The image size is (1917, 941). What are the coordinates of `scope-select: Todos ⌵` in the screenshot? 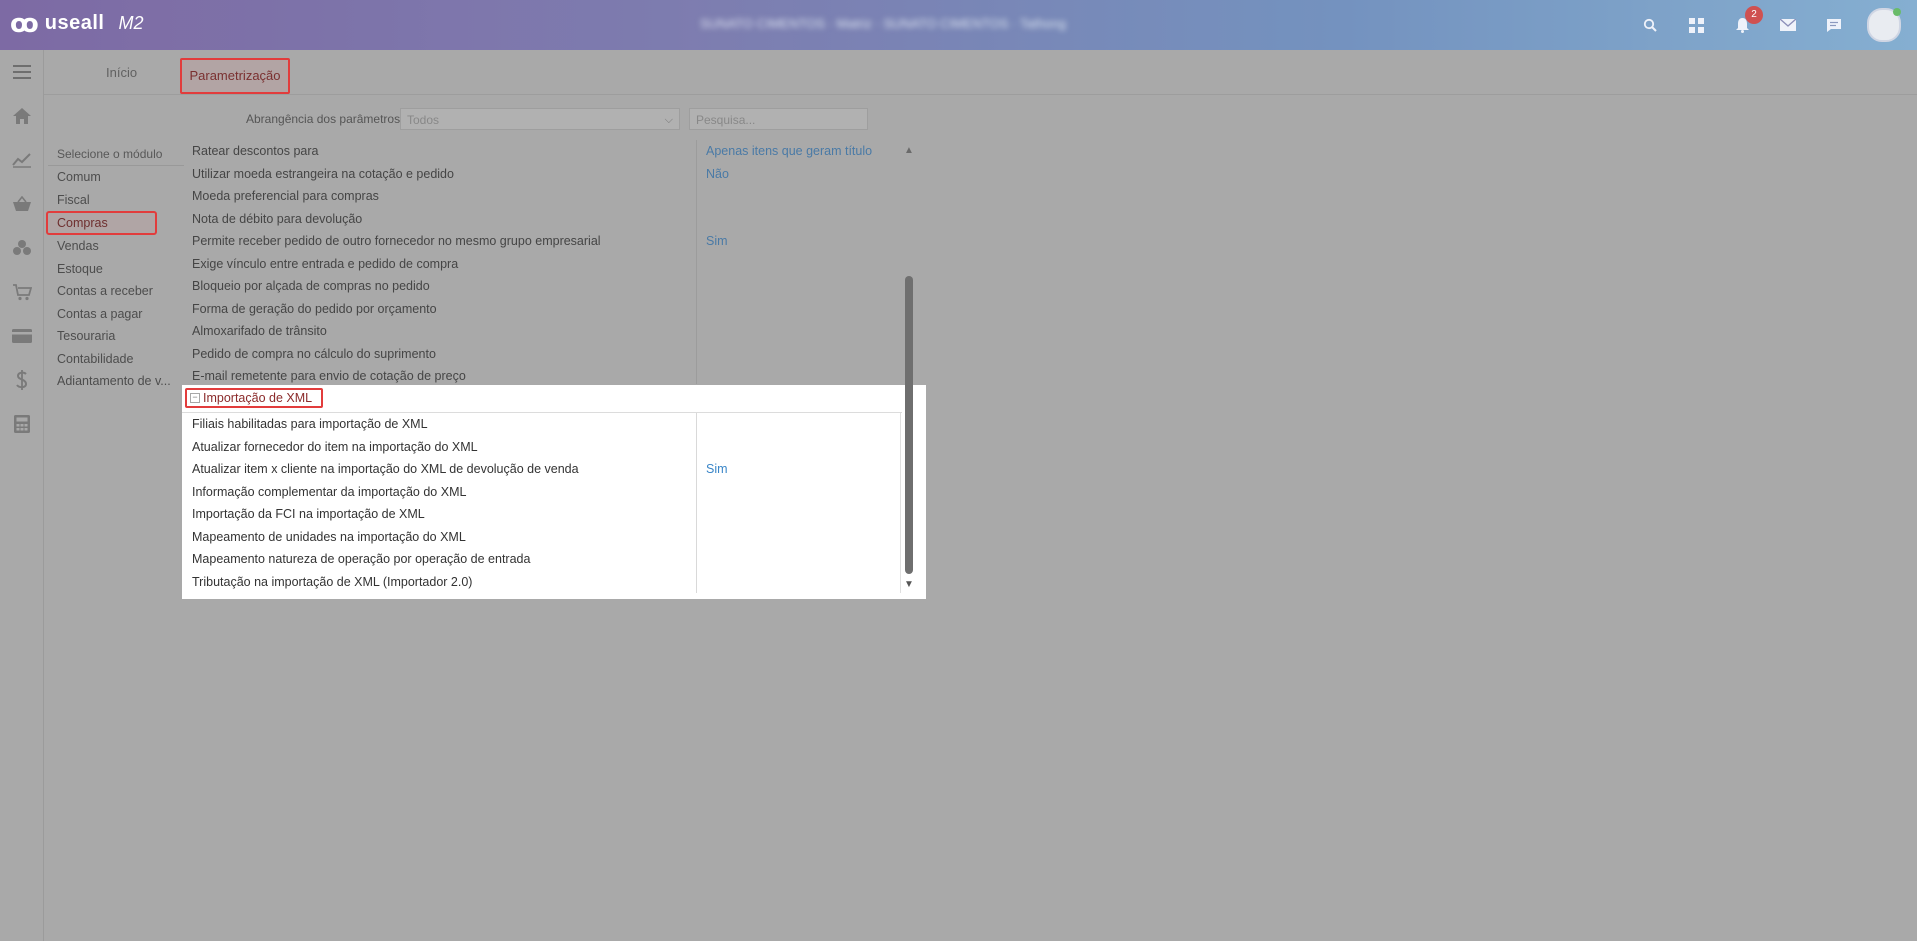 It's located at (540, 119).